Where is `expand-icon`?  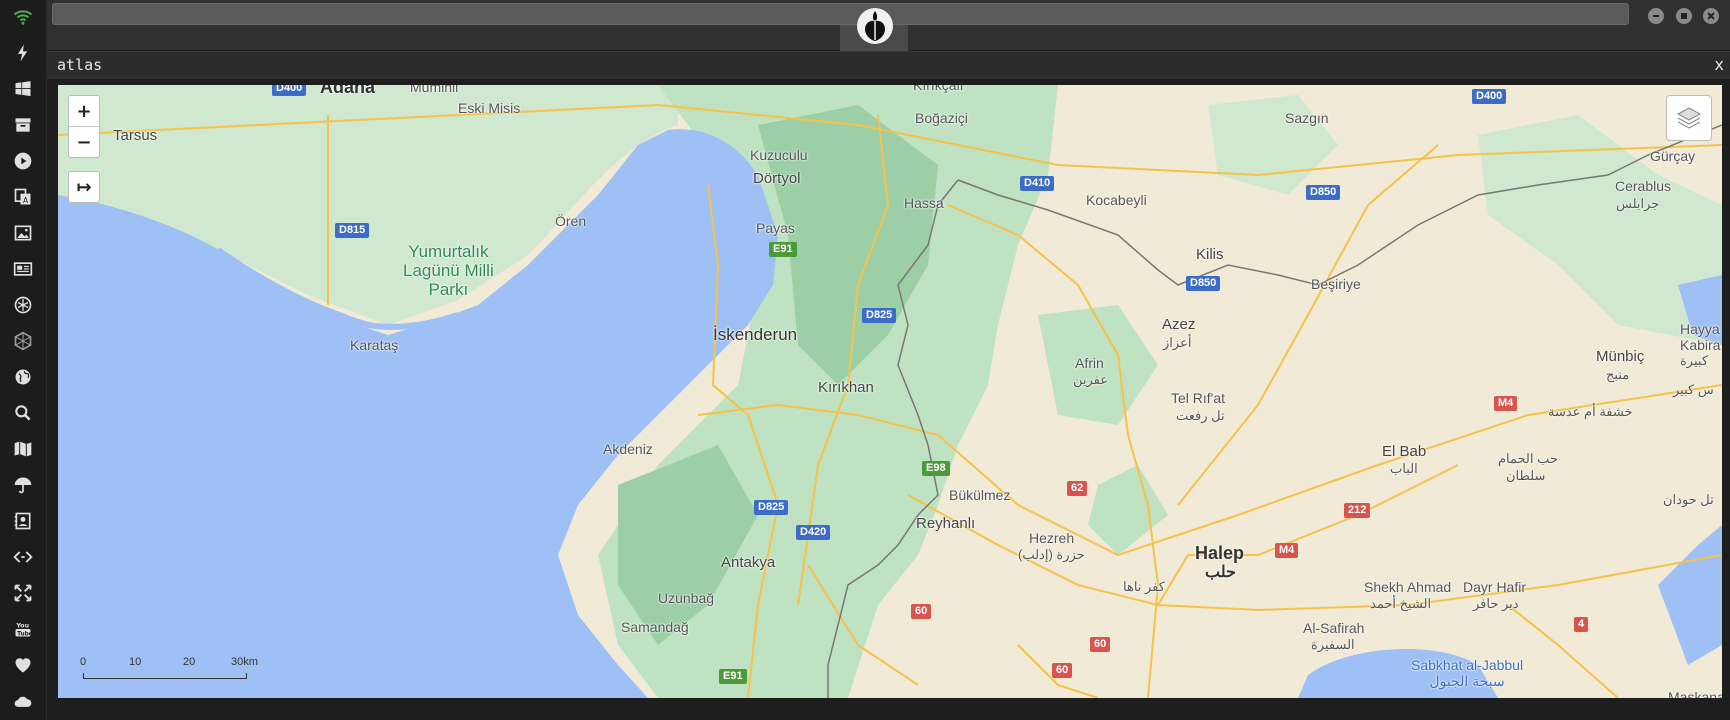 expand-icon is located at coordinates (23, 593).